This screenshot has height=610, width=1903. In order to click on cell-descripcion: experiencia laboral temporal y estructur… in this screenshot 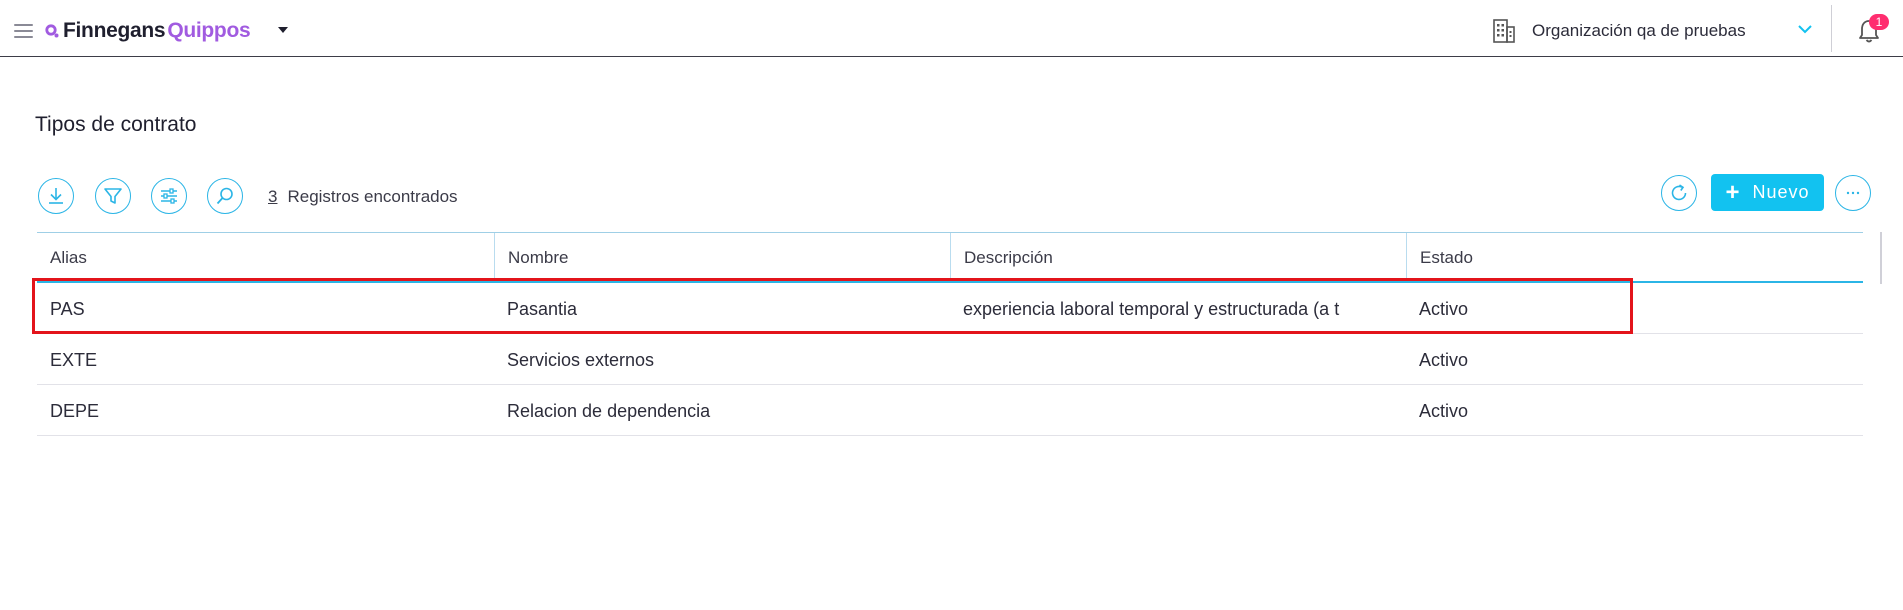, I will do `click(1151, 309)`.